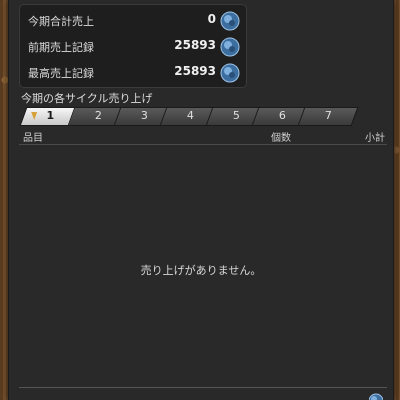 Image resolution: width=400 pixels, height=400 pixels. Describe the element at coordinates (61, 47) in the screenshot. I see `summary-label: 前期売上記録` at that location.